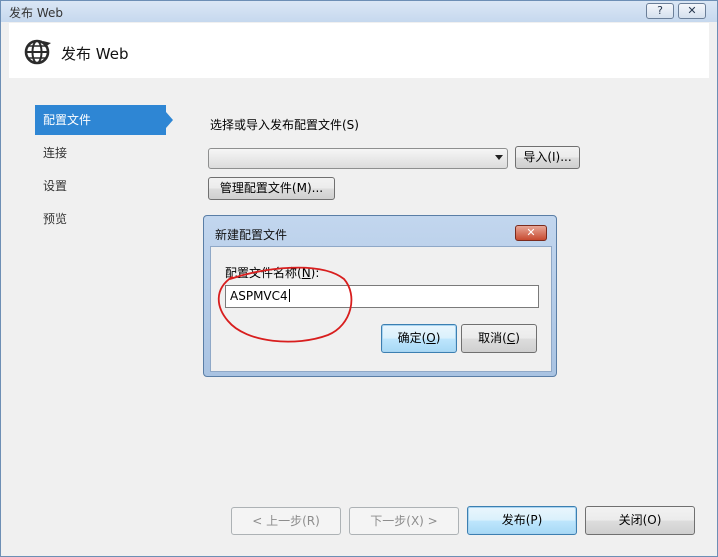 The image size is (718, 557). What do you see at coordinates (105, 219) in the screenshot?
I see `nav-item-preview: 预览` at bounding box center [105, 219].